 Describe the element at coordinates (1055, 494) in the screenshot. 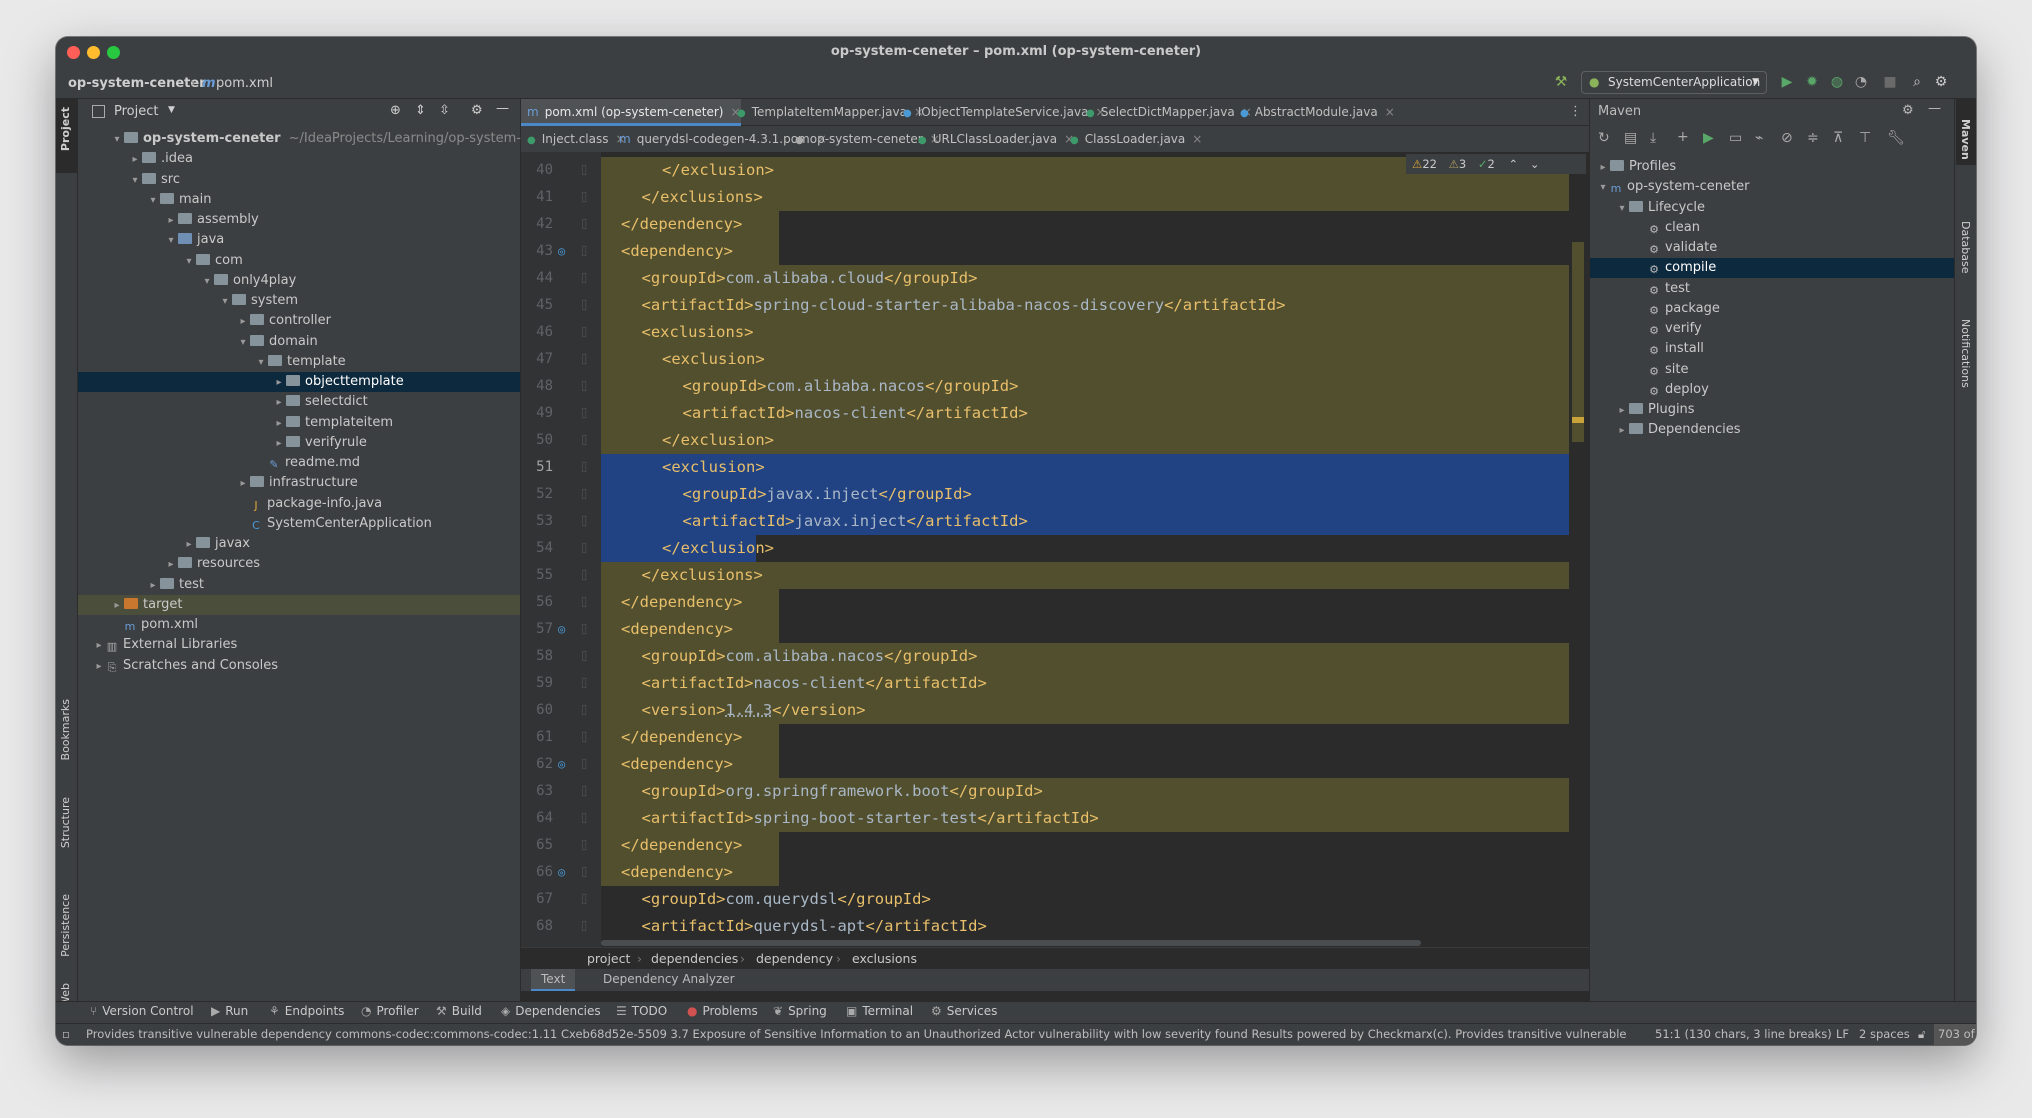

I see `code-line: 52 ⌷ <groupId>javax.inject</groupId>` at that location.